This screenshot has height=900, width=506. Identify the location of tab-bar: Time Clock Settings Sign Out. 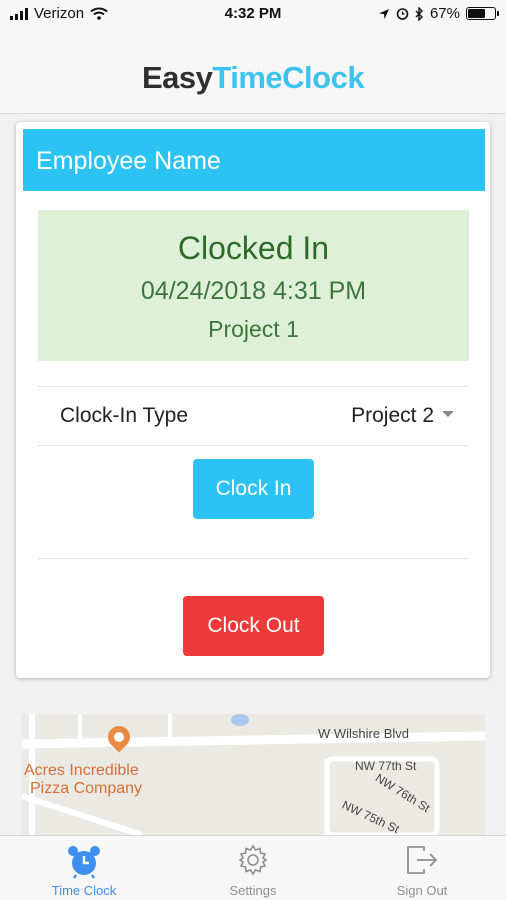
(253, 867).